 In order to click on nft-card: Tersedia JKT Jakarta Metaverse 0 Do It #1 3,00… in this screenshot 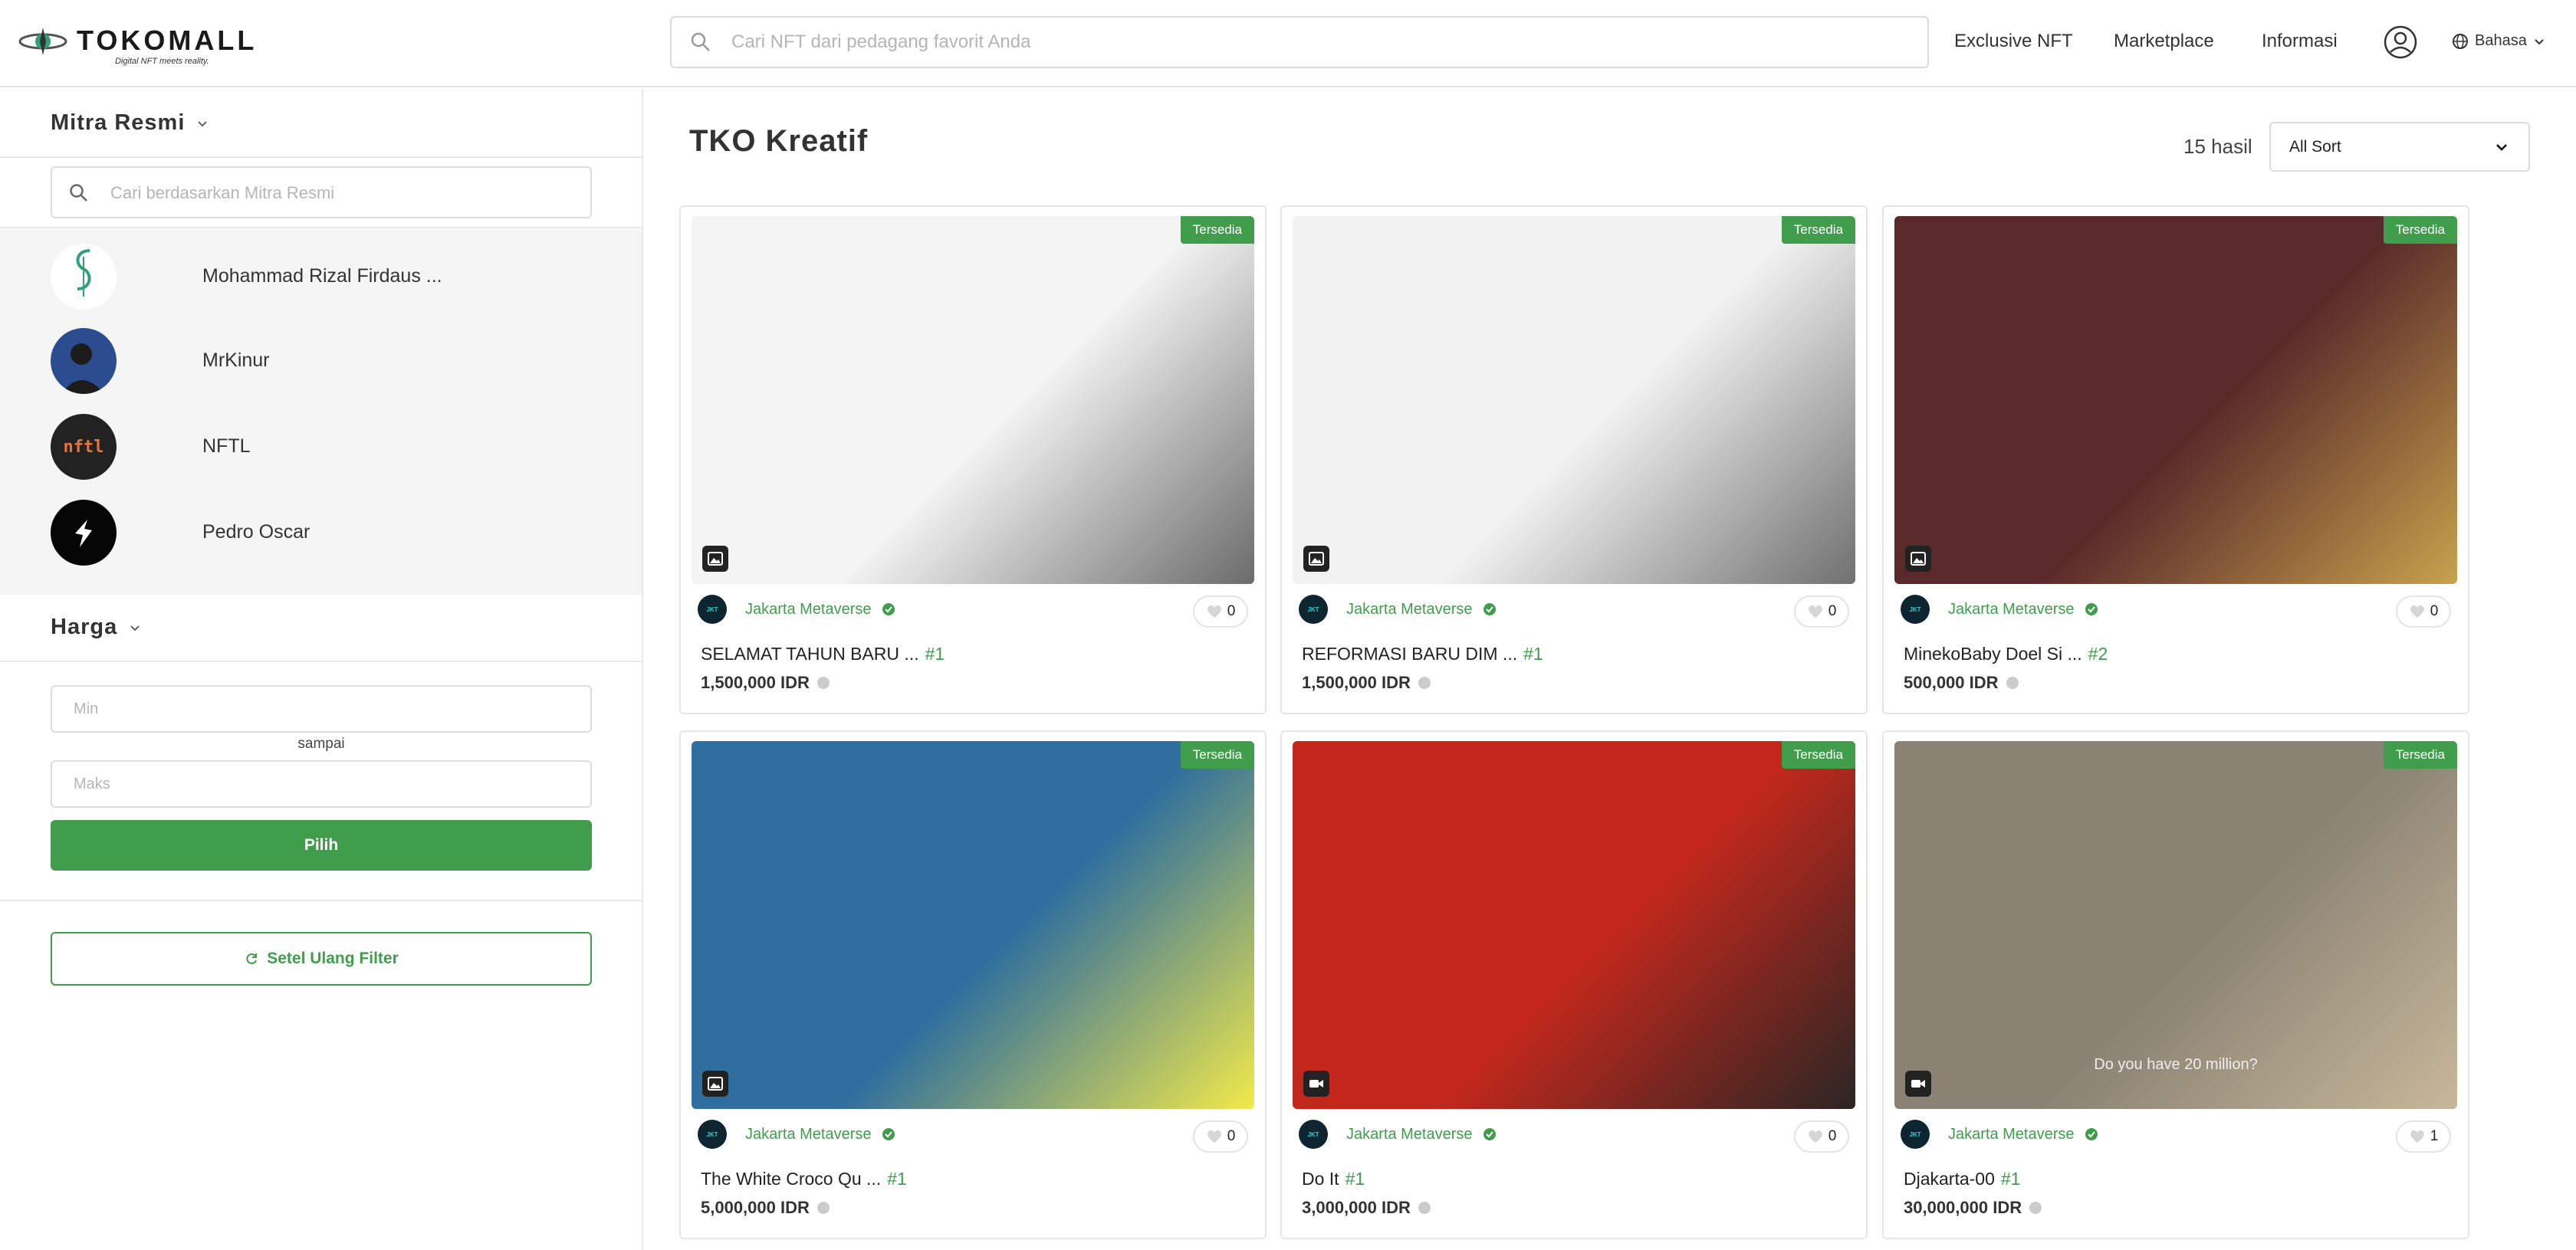, I will do `click(1574, 984)`.